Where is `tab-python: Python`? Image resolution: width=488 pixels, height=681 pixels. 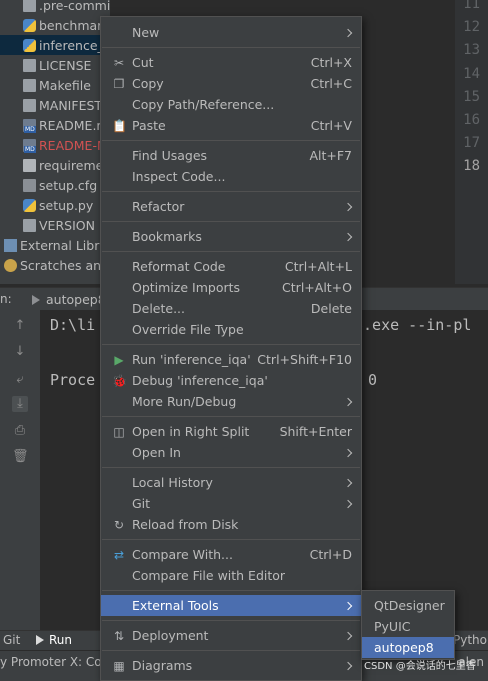 tab-python: Python is located at coordinates (470, 640).